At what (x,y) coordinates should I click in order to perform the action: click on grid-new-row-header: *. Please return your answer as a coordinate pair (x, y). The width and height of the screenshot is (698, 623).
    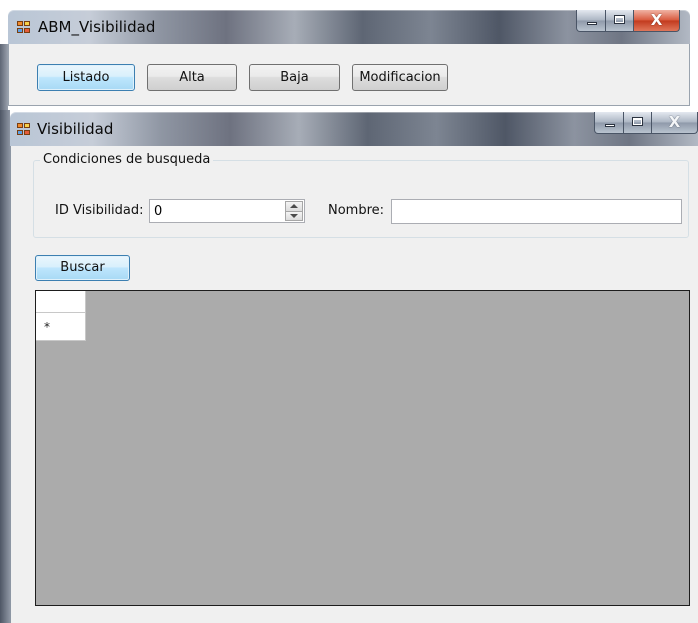
    Looking at the image, I should click on (61, 327).